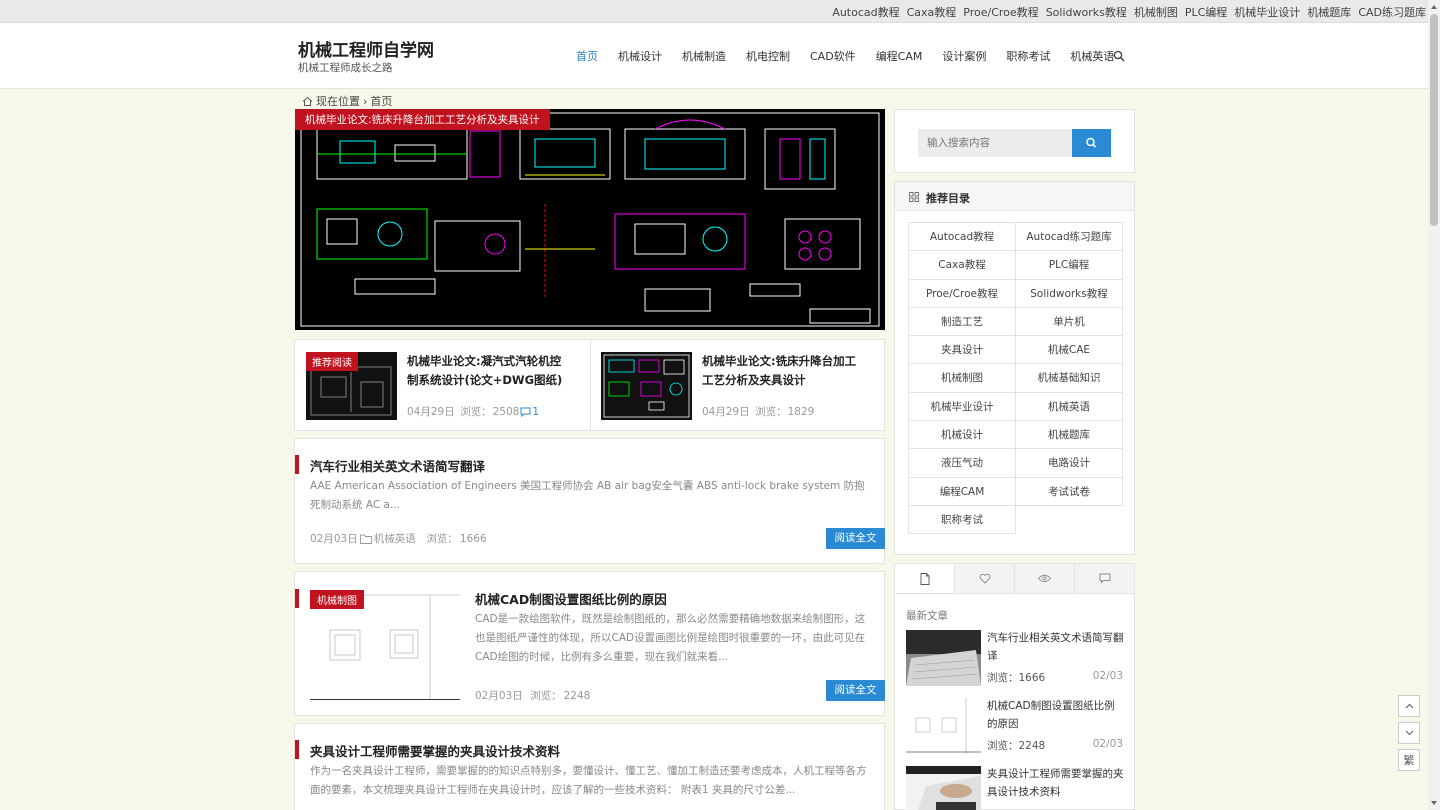  Describe the element at coordinates (962, 463) in the screenshot. I see `catalog-item: 液压气动` at that location.